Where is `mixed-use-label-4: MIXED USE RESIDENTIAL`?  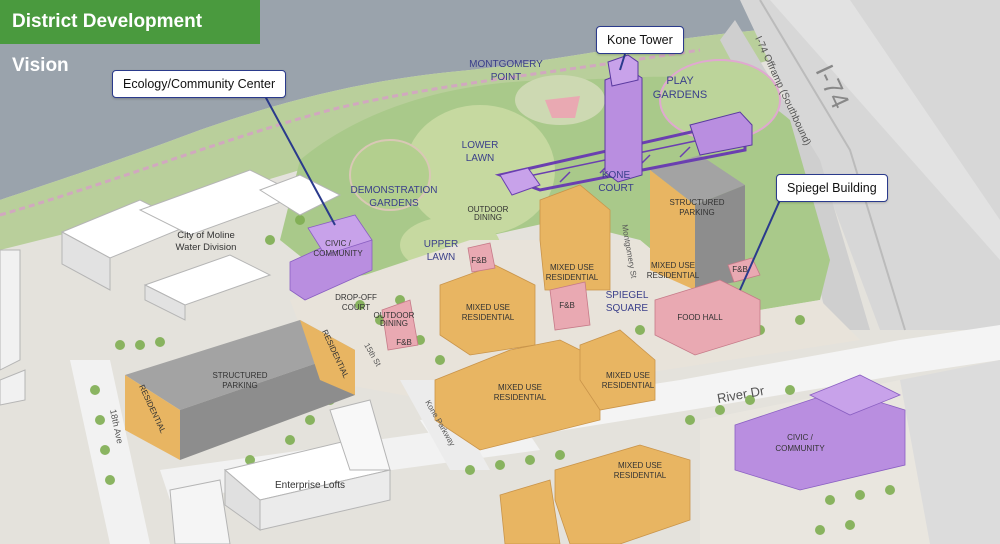 mixed-use-label-4: MIXED USE RESIDENTIAL is located at coordinates (628, 380).